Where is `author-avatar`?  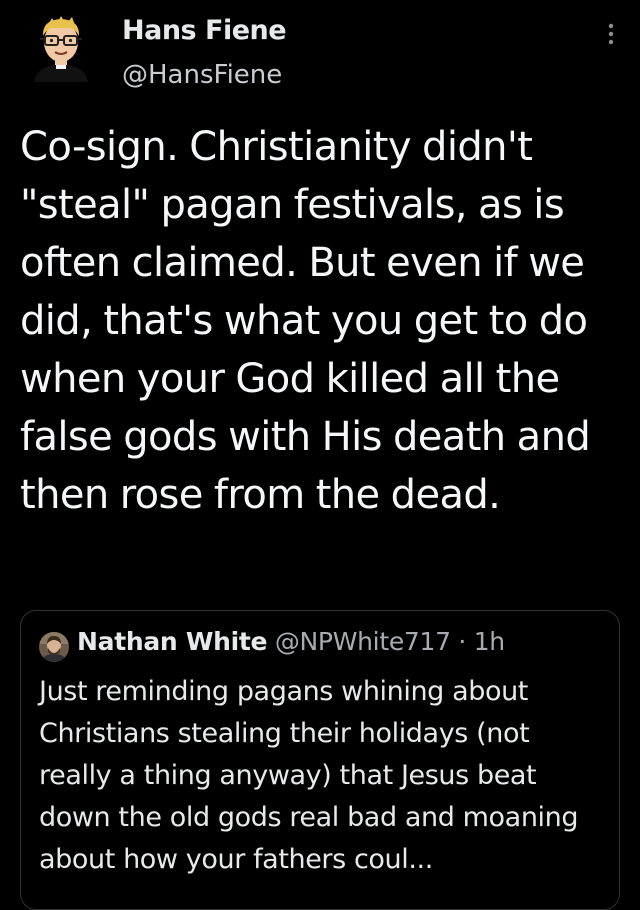
author-avatar is located at coordinates (61, 47).